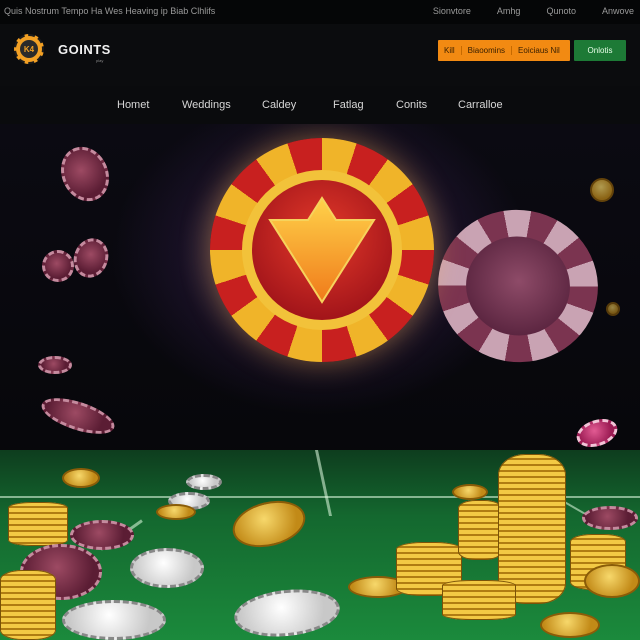 This screenshot has width=640, height=640. What do you see at coordinates (480, 105) in the screenshot?
I see `nav-item-carralloe: Carralloe` at bounding box center [480, 105].